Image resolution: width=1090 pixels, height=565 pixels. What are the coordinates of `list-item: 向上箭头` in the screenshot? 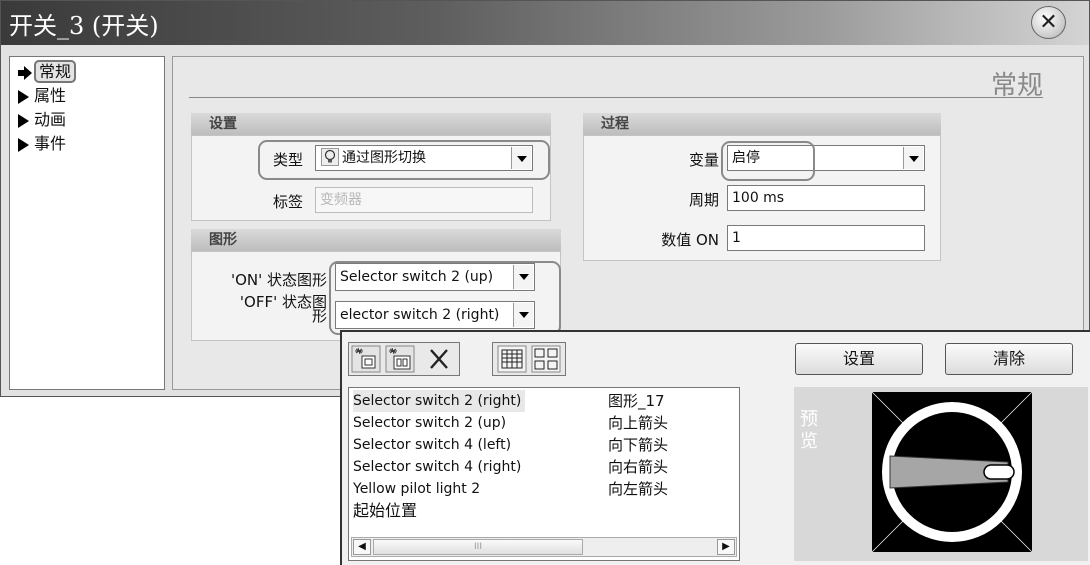 It's located at (638, 423).